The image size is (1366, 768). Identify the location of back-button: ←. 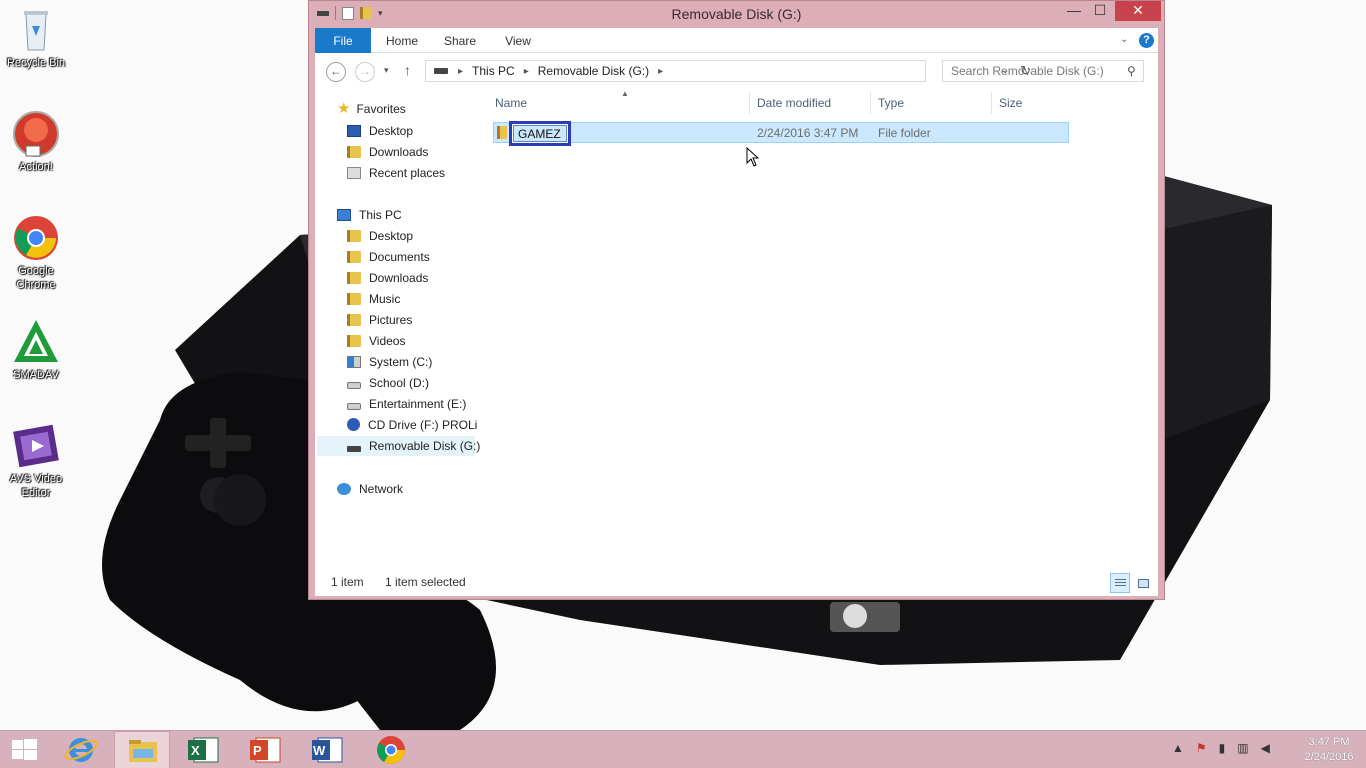
(336, 72).